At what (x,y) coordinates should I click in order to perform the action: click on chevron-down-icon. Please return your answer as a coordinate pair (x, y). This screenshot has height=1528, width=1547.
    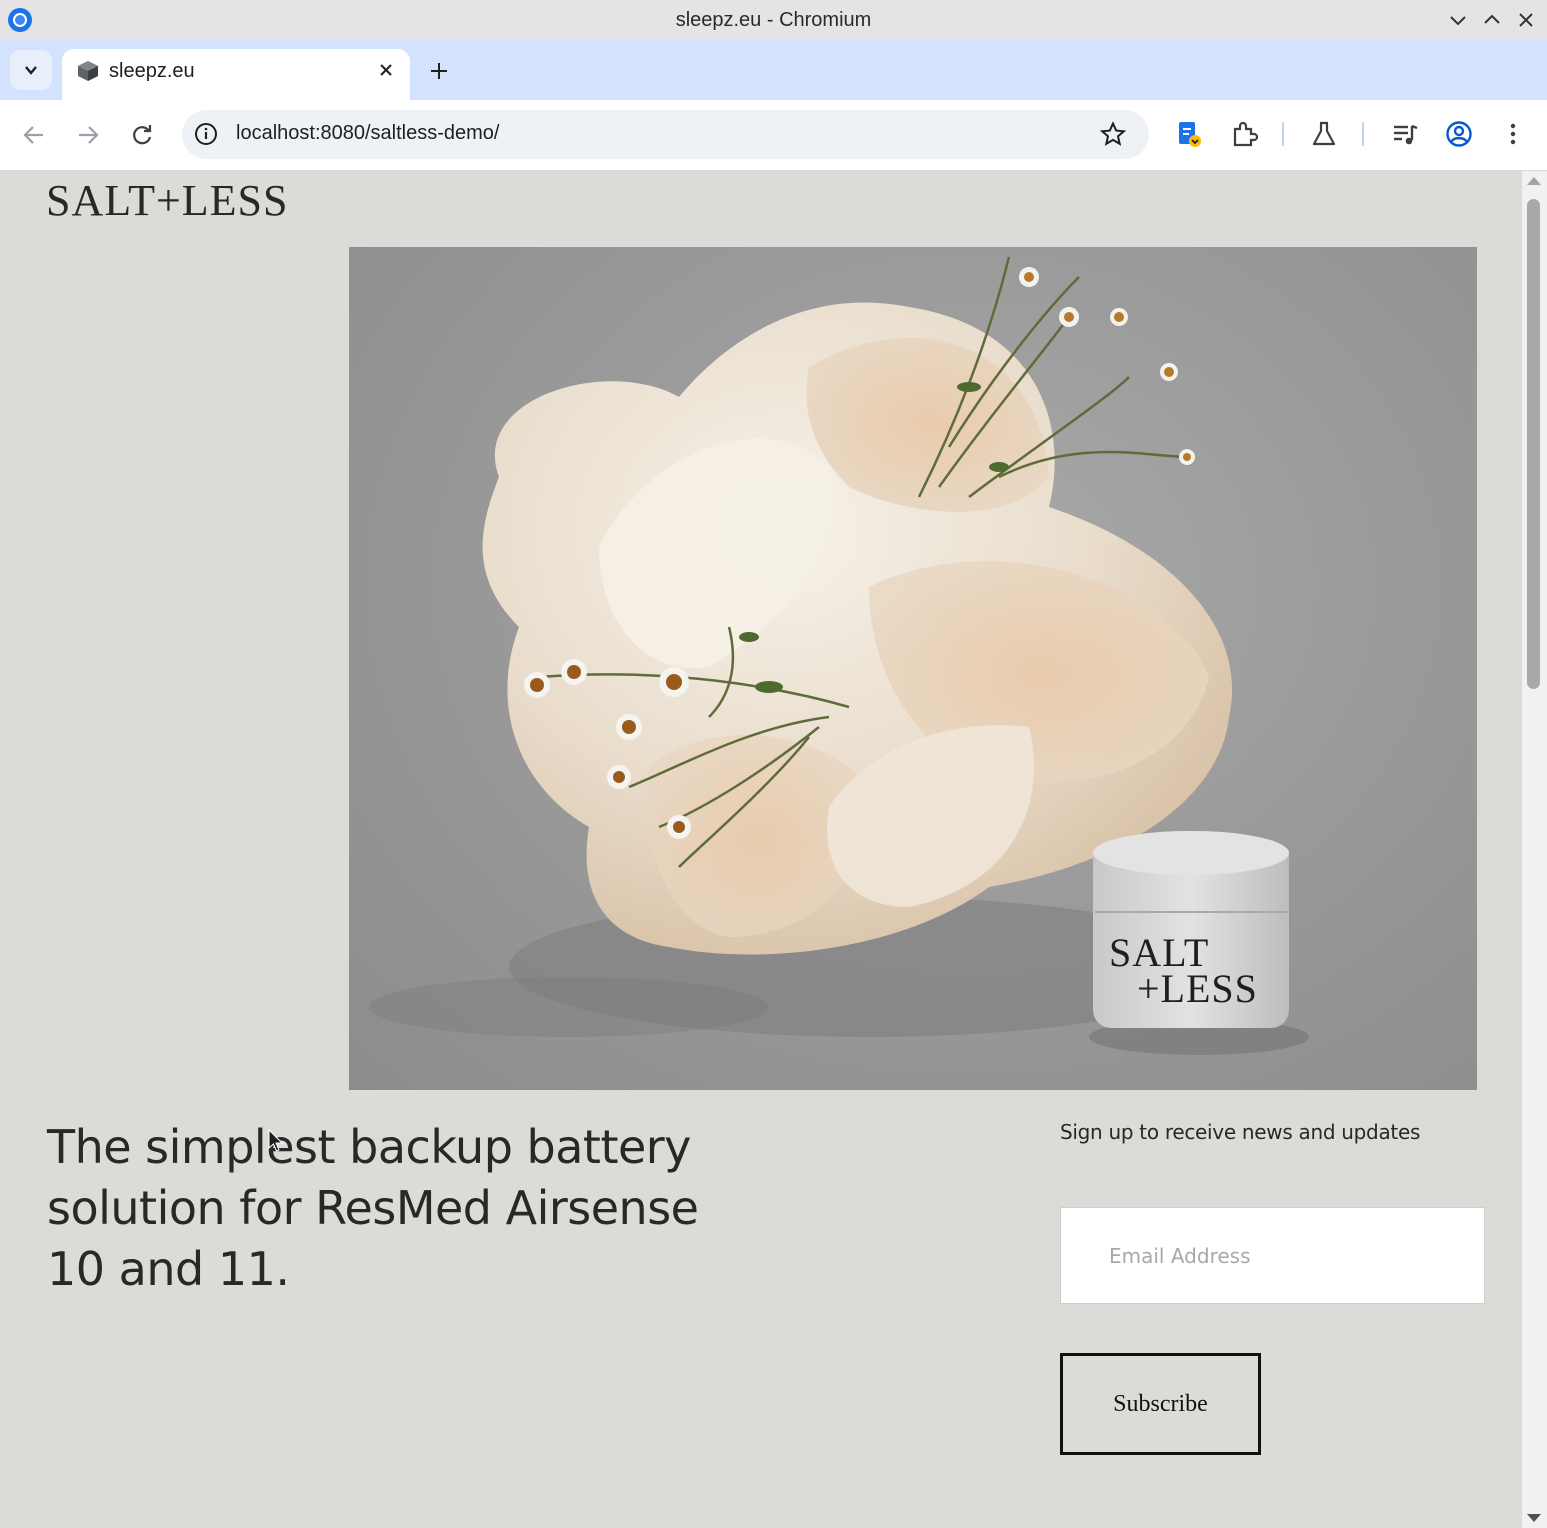
    Looking at the image, I should click on (31, 70).